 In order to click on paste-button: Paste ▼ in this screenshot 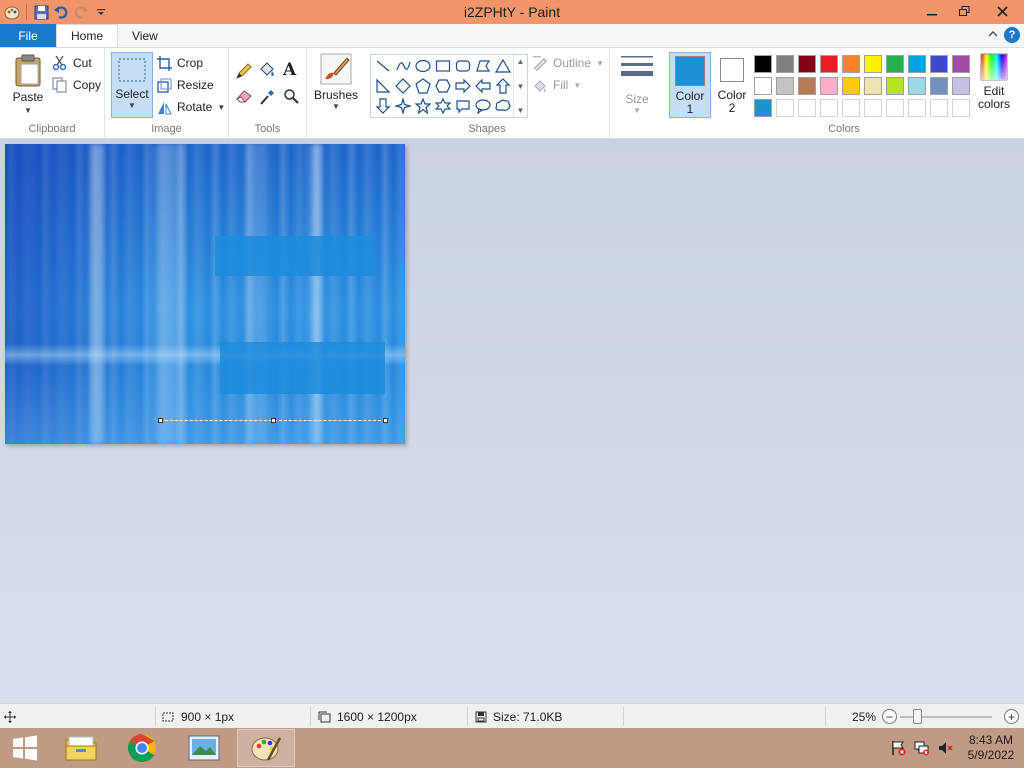, I will do `click(28, 84)`.